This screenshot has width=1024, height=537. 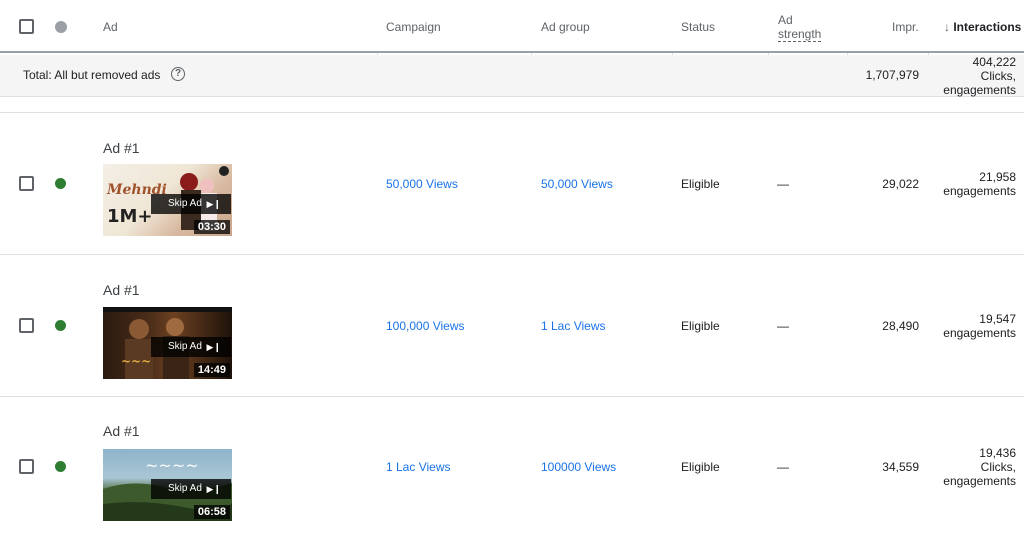 What do you see at coordinates (998, 76) in the screenshot?
I see `total-interactions-type: Clicks,` at bounding box center [998, 76].